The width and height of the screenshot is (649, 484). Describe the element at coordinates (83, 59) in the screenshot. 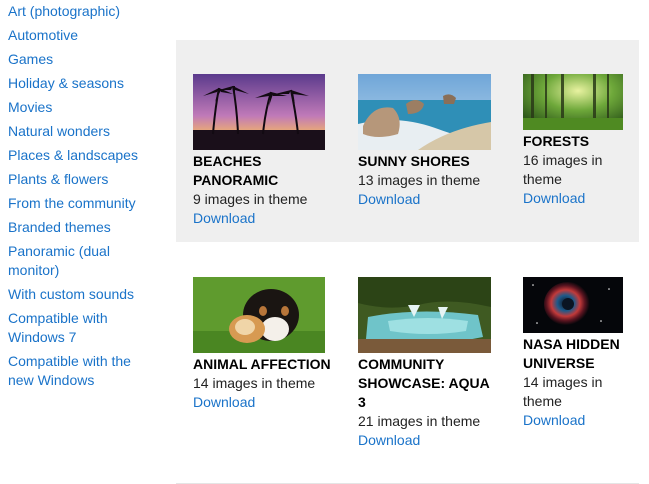

I see `sidebar-item-games: Games` at that location.